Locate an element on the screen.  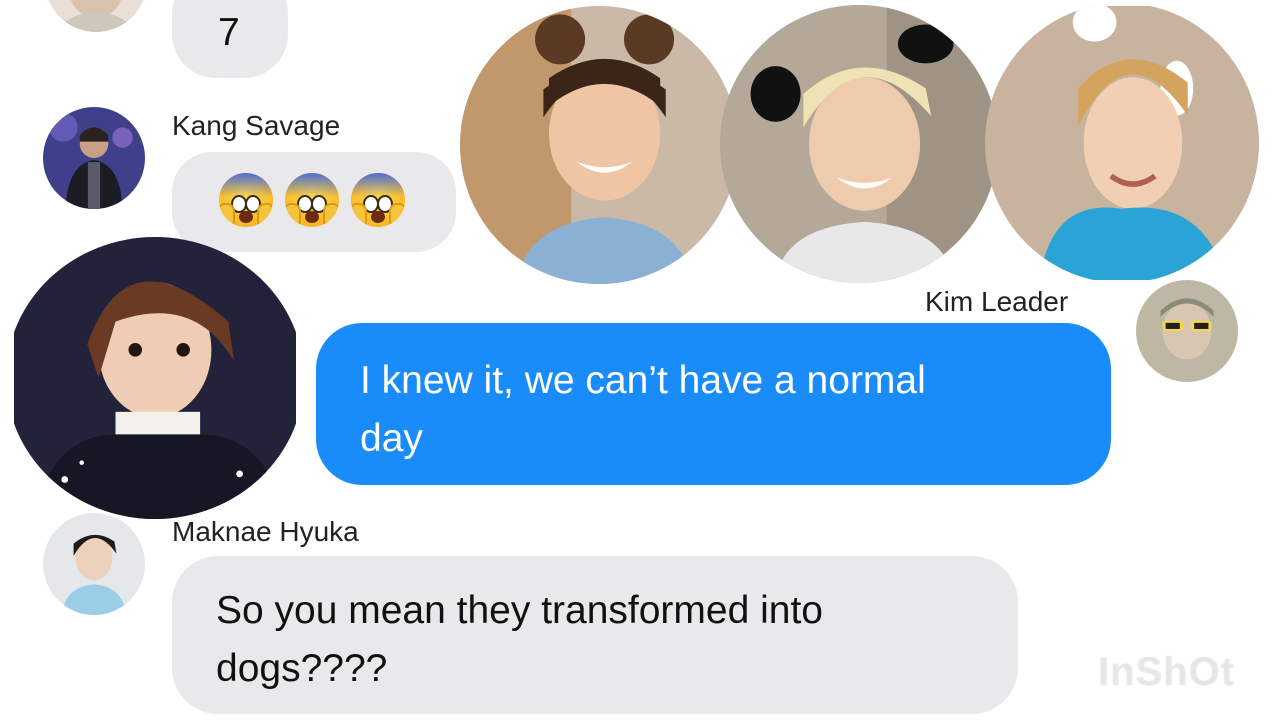
sender-name: Kim Leader is located at coordinates (997, 301).